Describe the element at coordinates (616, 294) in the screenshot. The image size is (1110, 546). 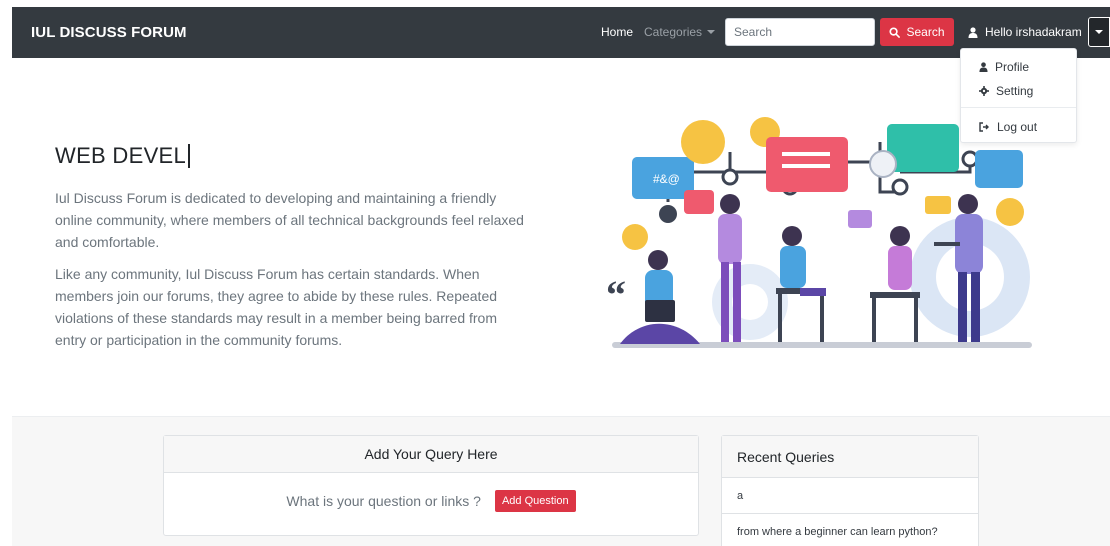
I see `quote-icon: “` at that location.